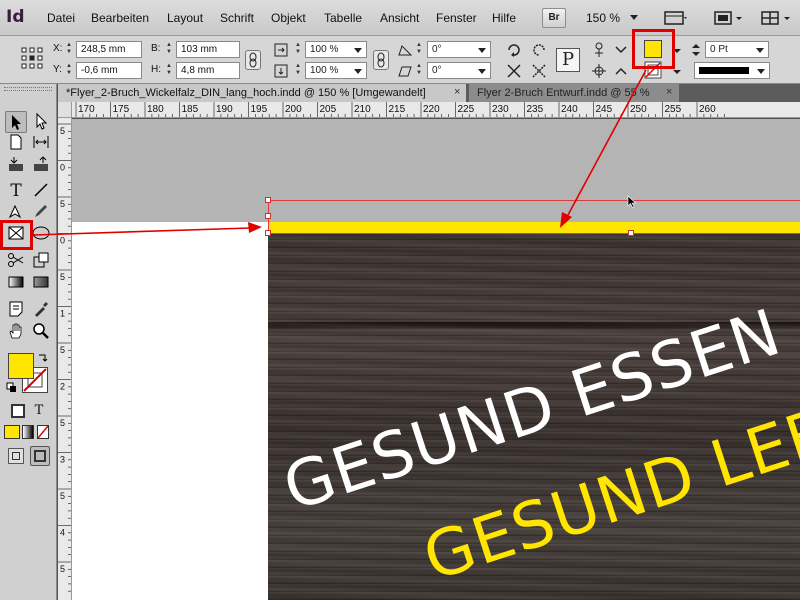 This screenshot has height=600, width=800. What do you see at coordinates (142, 231) in the screenshot?
I see `arrow-tool-to-frame` at bounding box center [142, 231].